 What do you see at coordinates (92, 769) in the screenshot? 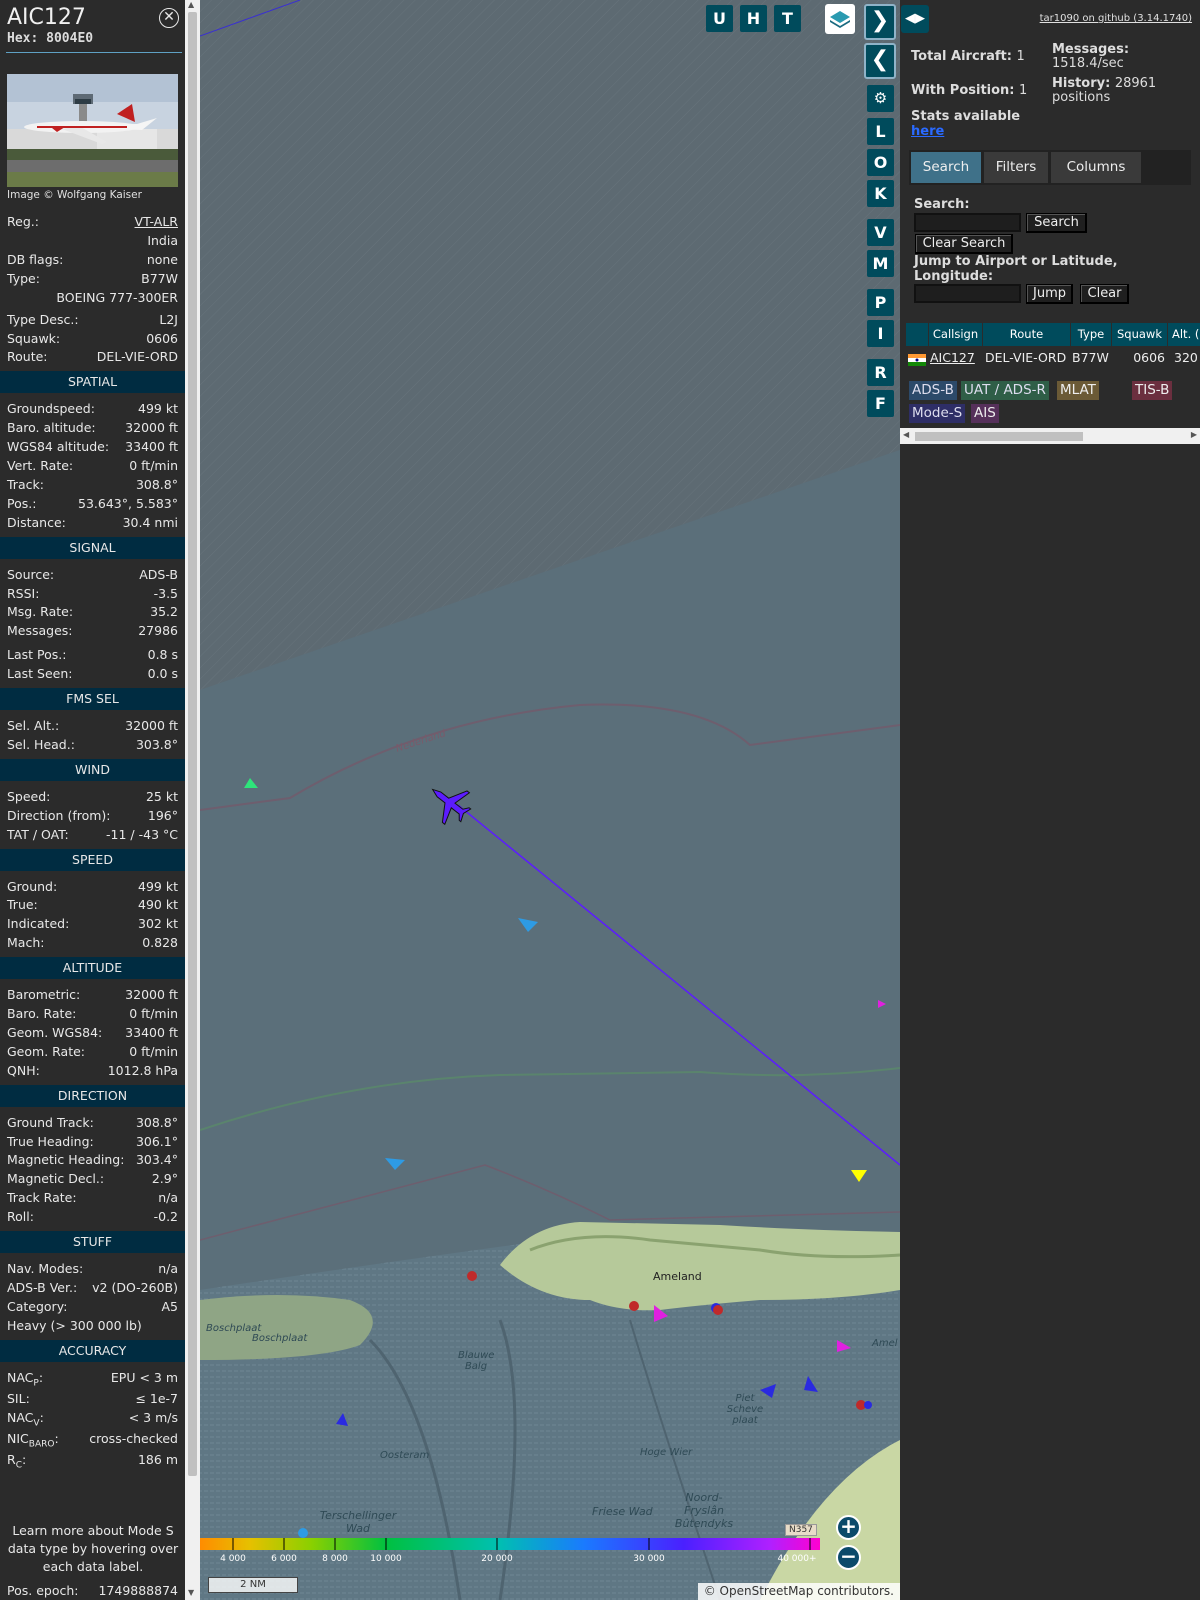
I see `section-header-wind: WIND` at bounding box center [92, 769].